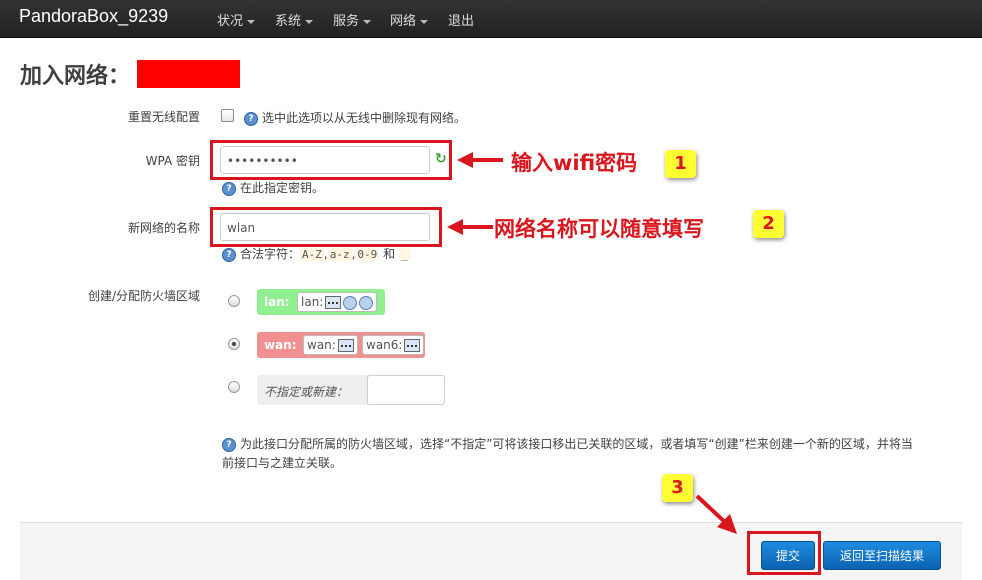  Describe the element at coordinates (280, 345) in the screenshot. I see `zone-wan-name: wan:` at that location.